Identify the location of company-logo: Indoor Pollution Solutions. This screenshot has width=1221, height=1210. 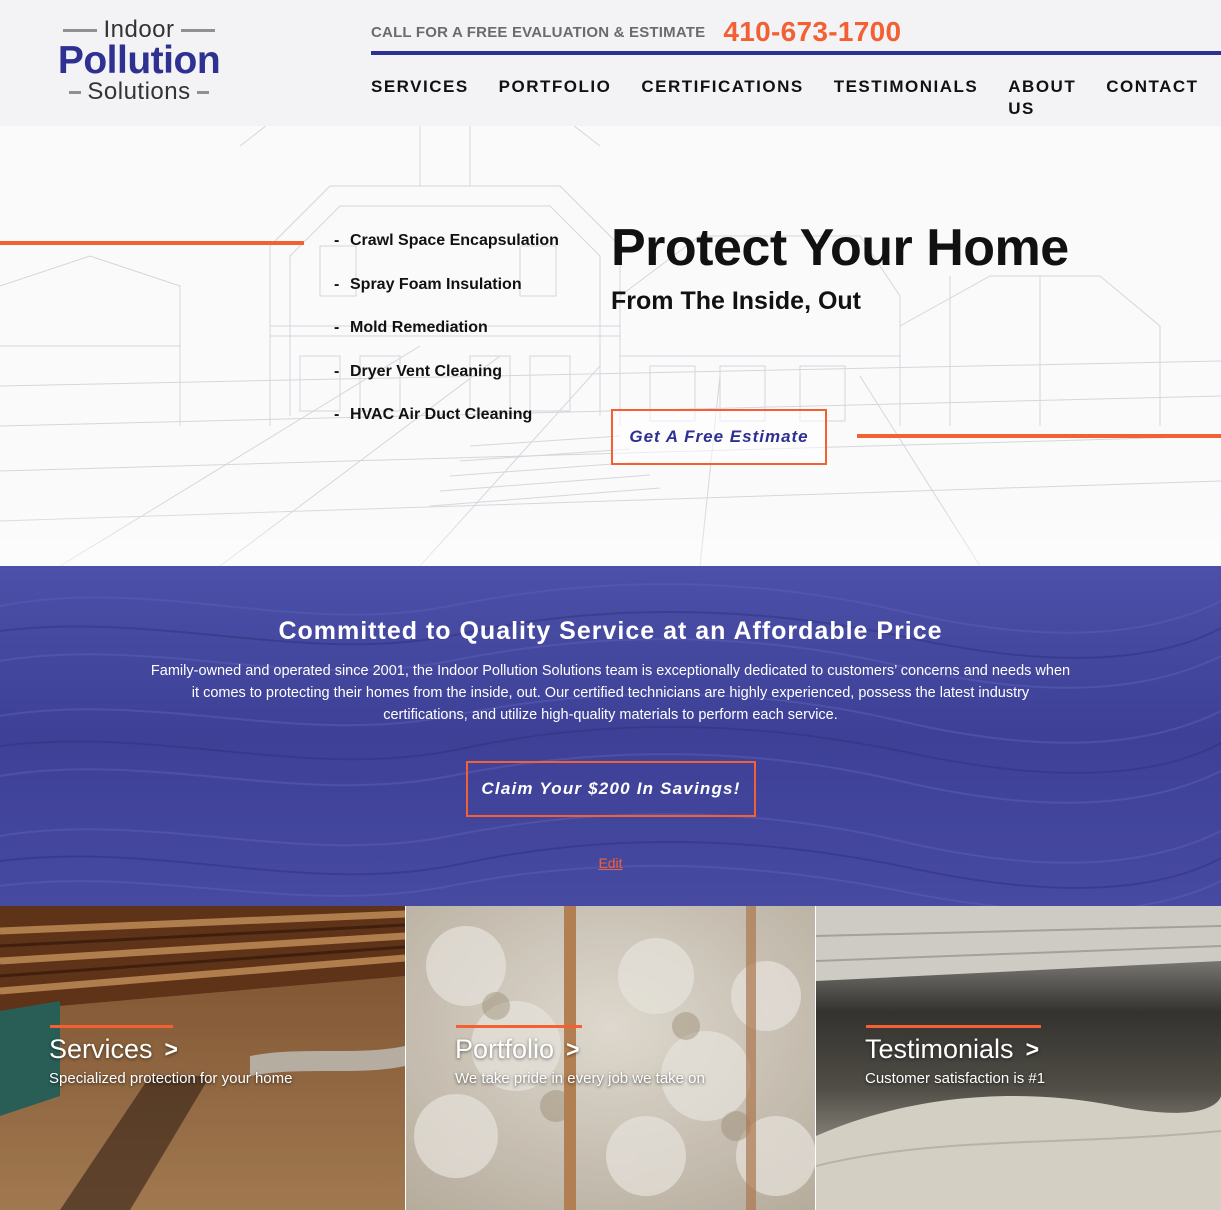
(139, 62).